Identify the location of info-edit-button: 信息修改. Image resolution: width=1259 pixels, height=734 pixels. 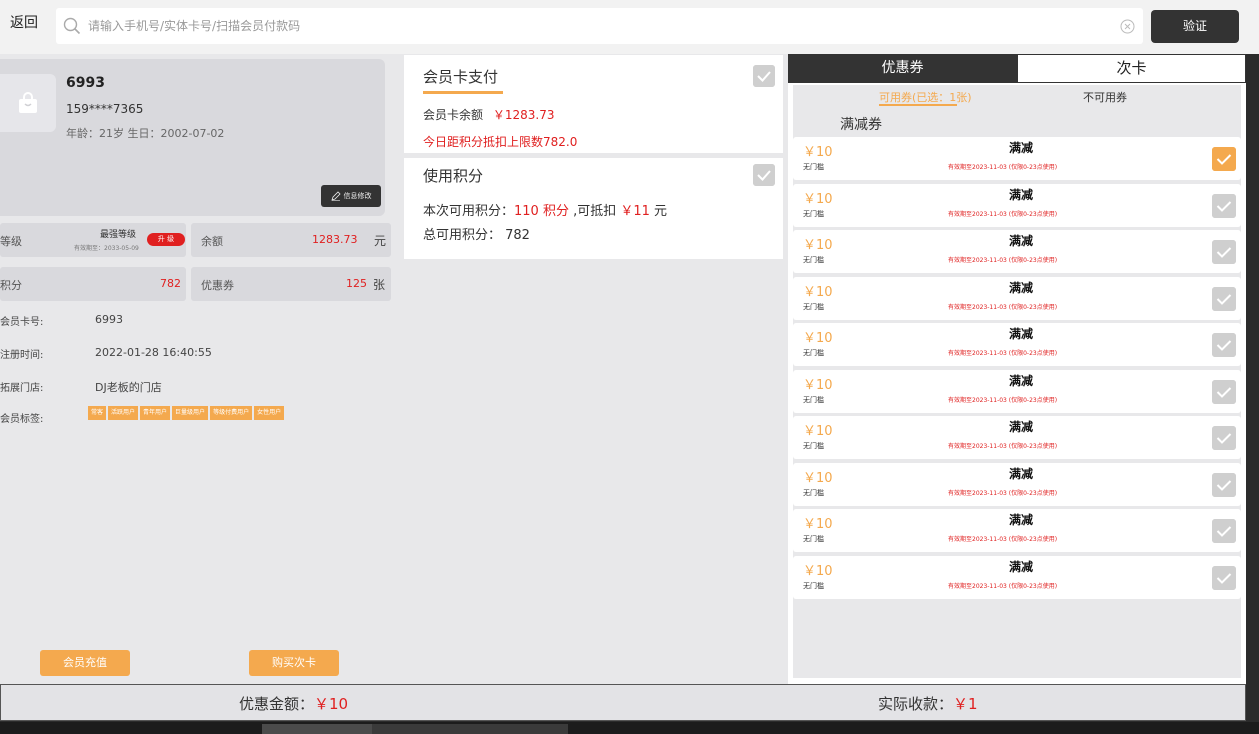
(351, 196).